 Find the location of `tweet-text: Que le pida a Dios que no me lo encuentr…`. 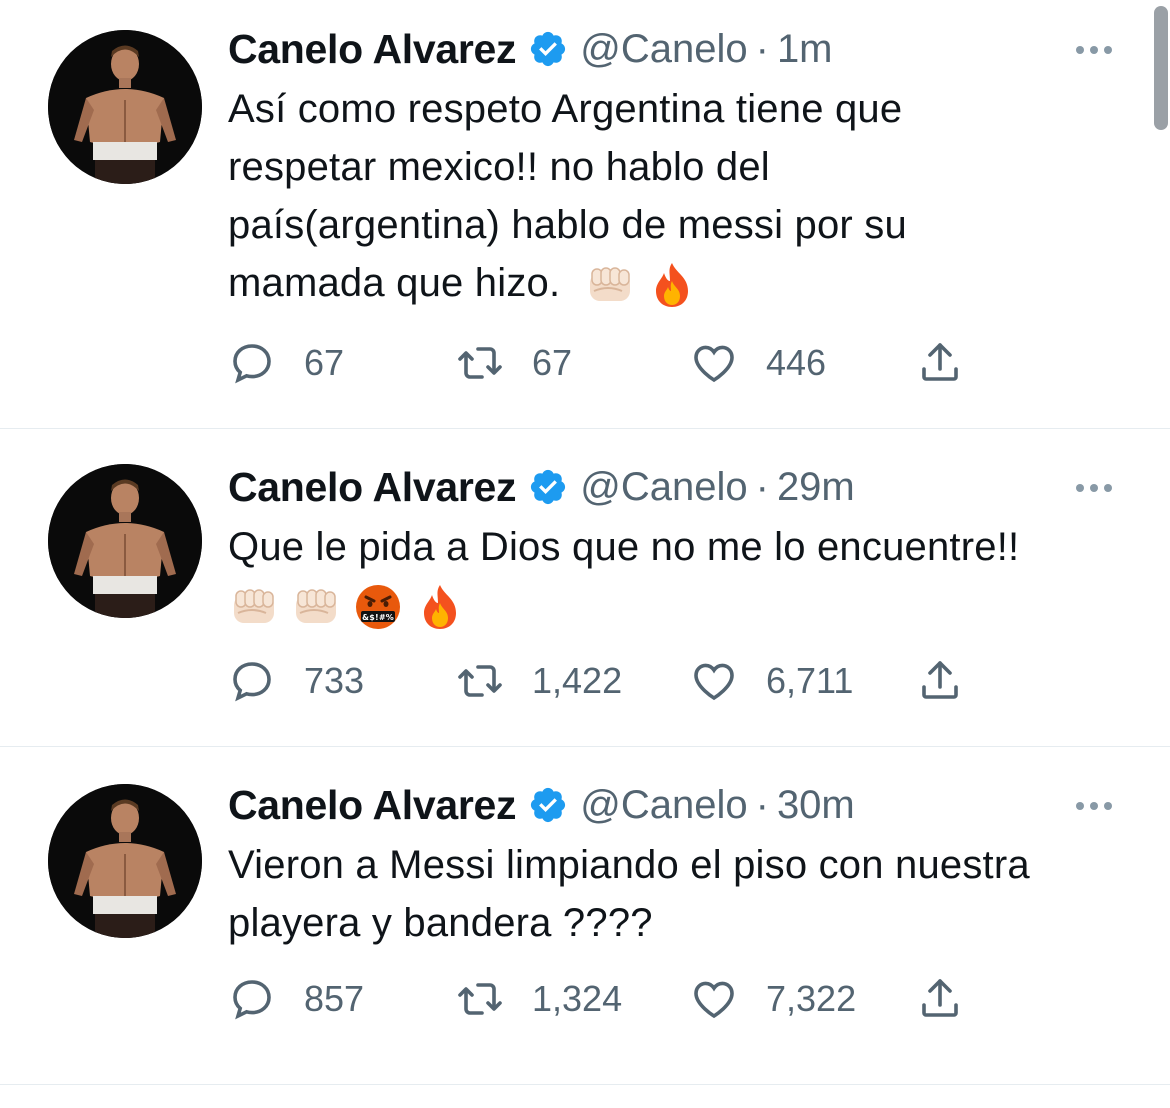

tweet-text: Que le pida a Dios que no me lo encuentr… is located at coordinates (679, 577).